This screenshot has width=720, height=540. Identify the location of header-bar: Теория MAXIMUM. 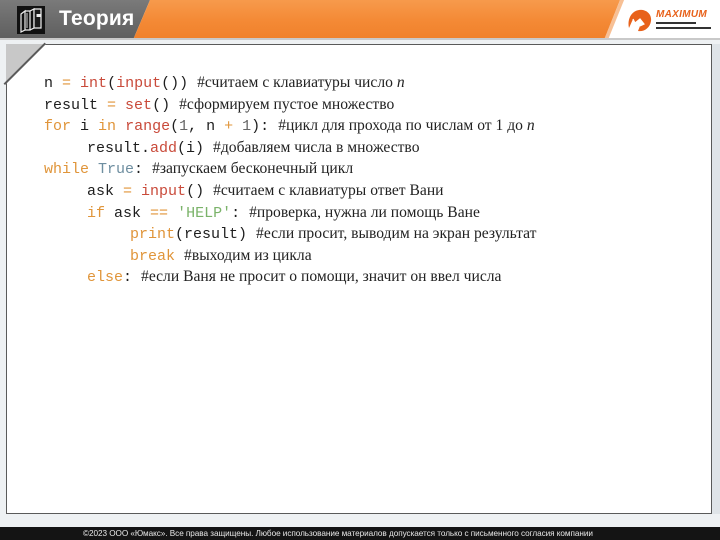
(360, 20).